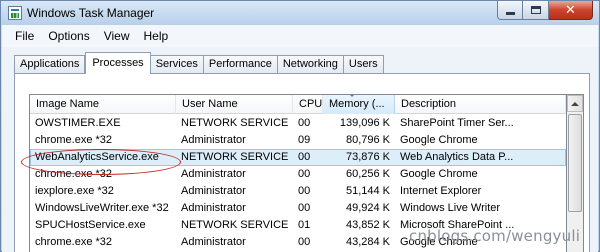 Image resolution: width=600 pixels, height=252 pixels. What do you see at coordinates (367, 157) in the screenshot?
I see `cell-memory: 73,876 K` at bounding box center [367, 157].